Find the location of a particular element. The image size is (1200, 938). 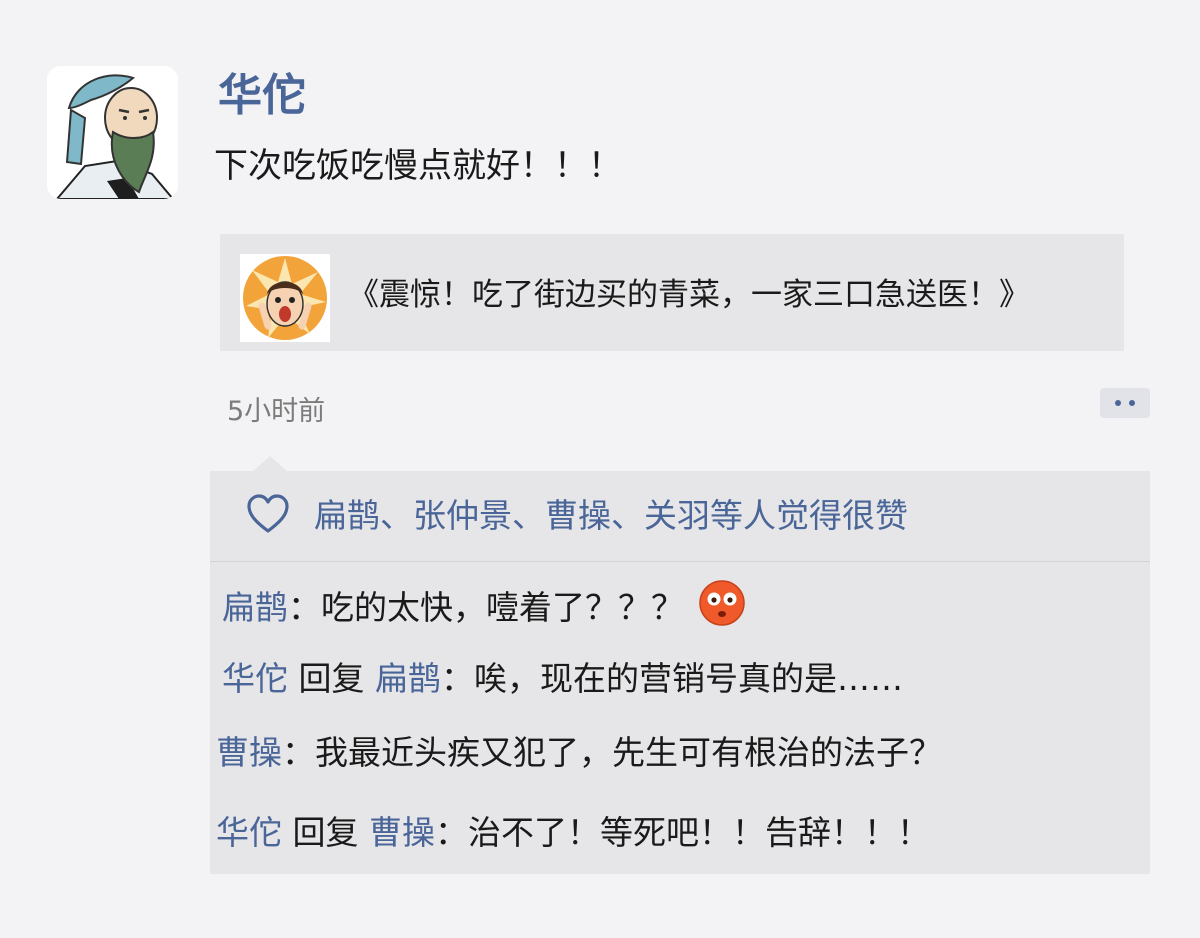

shared-article-title: 《震惊！吃了街边买的青菜，一家三口急送医！》 is located at coordinates (689, 295).